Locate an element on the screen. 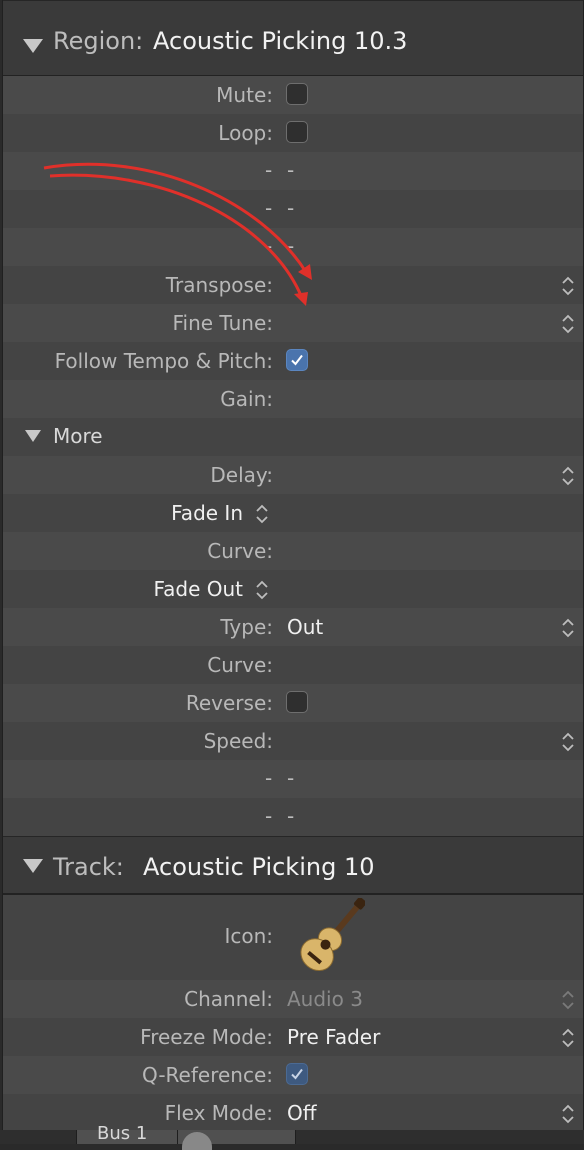 The height and width of the screenshot is (1150, 584). region-section-header: Region: Acoustic Picking 10.3 is located at coordinates (293, 38).